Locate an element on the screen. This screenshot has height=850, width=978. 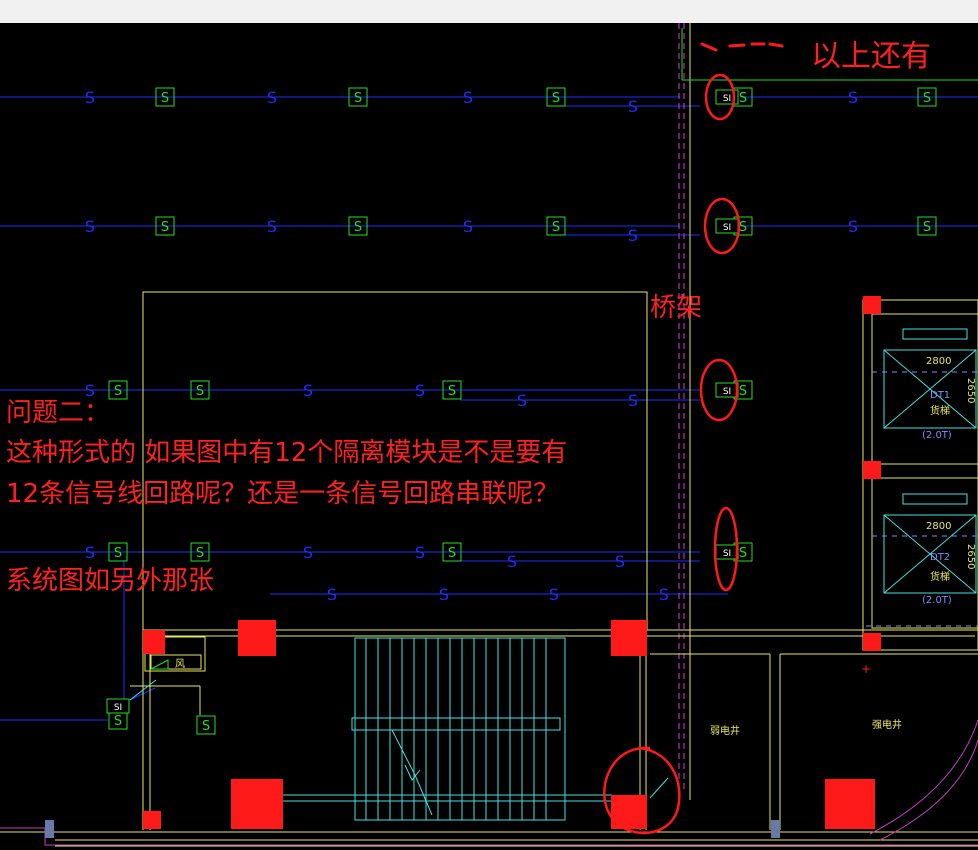
elevator-2-dim: 2800 is located at coordinates (938, 526).